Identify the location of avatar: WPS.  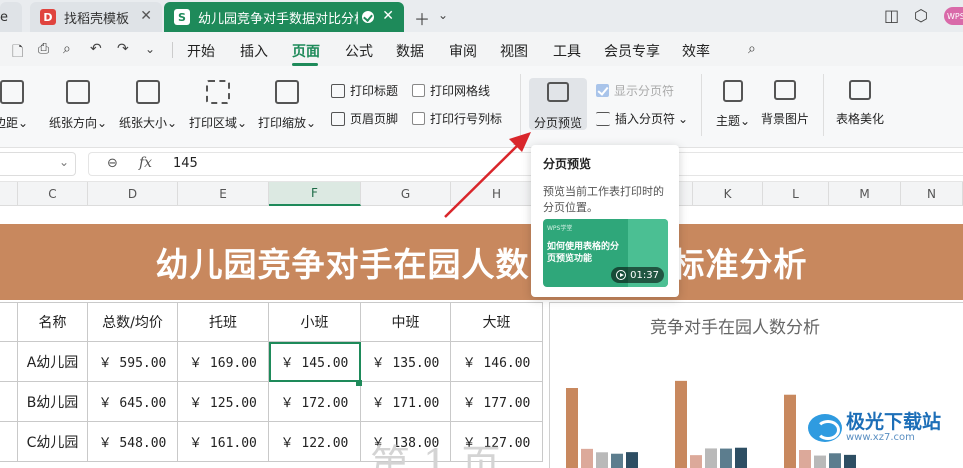
(953, 16).